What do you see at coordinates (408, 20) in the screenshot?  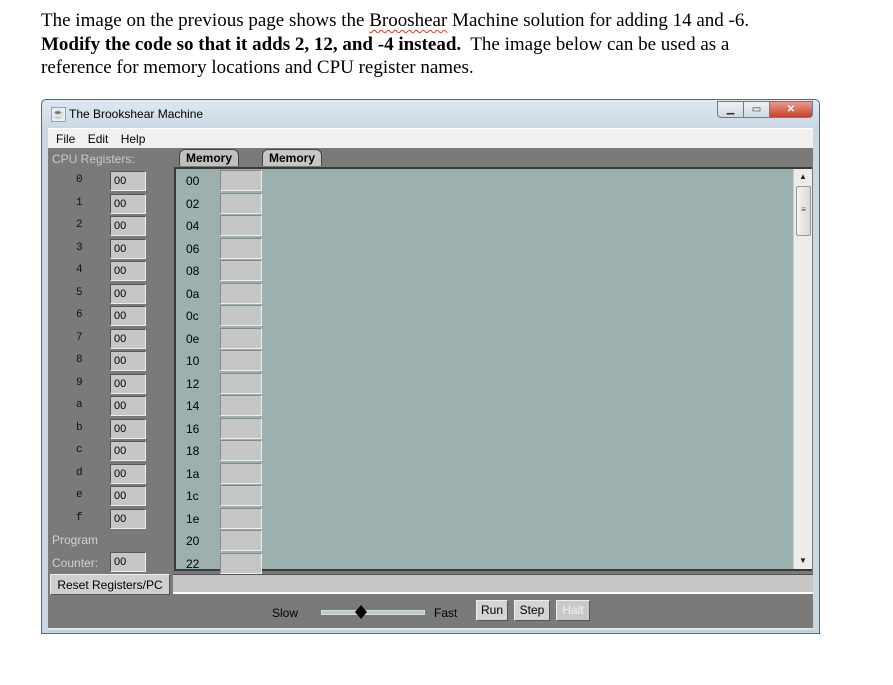 I see `misspelled-word: Brooshear` at bounding box center [408, 20].